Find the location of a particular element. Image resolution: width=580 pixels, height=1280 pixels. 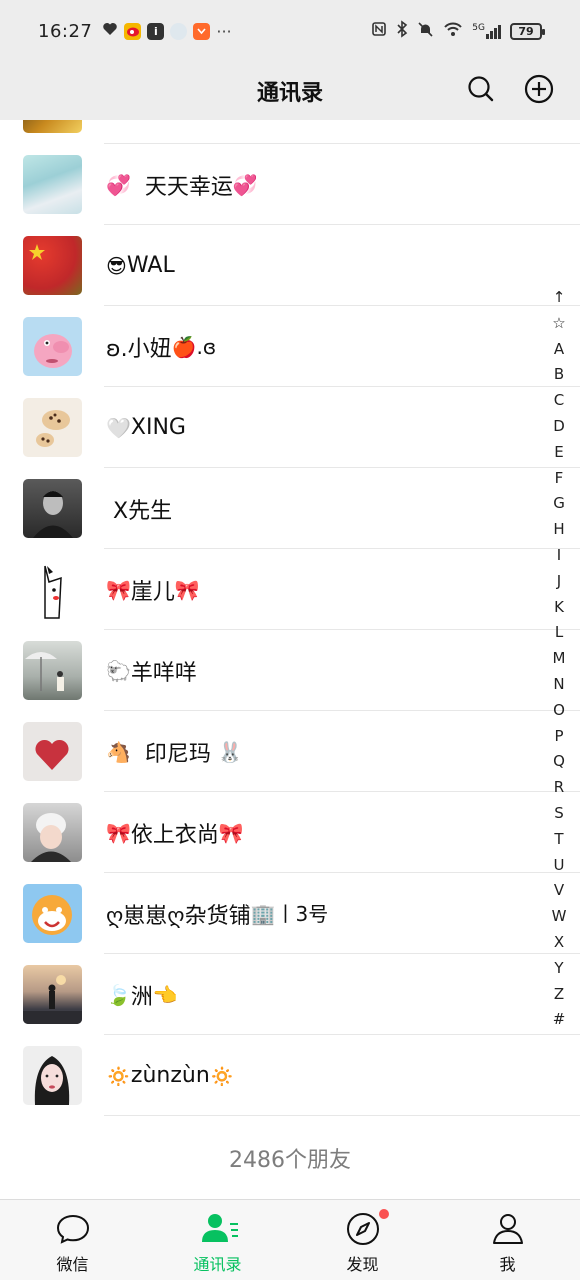

contact-row-partial is located at coordinates (290, 132).